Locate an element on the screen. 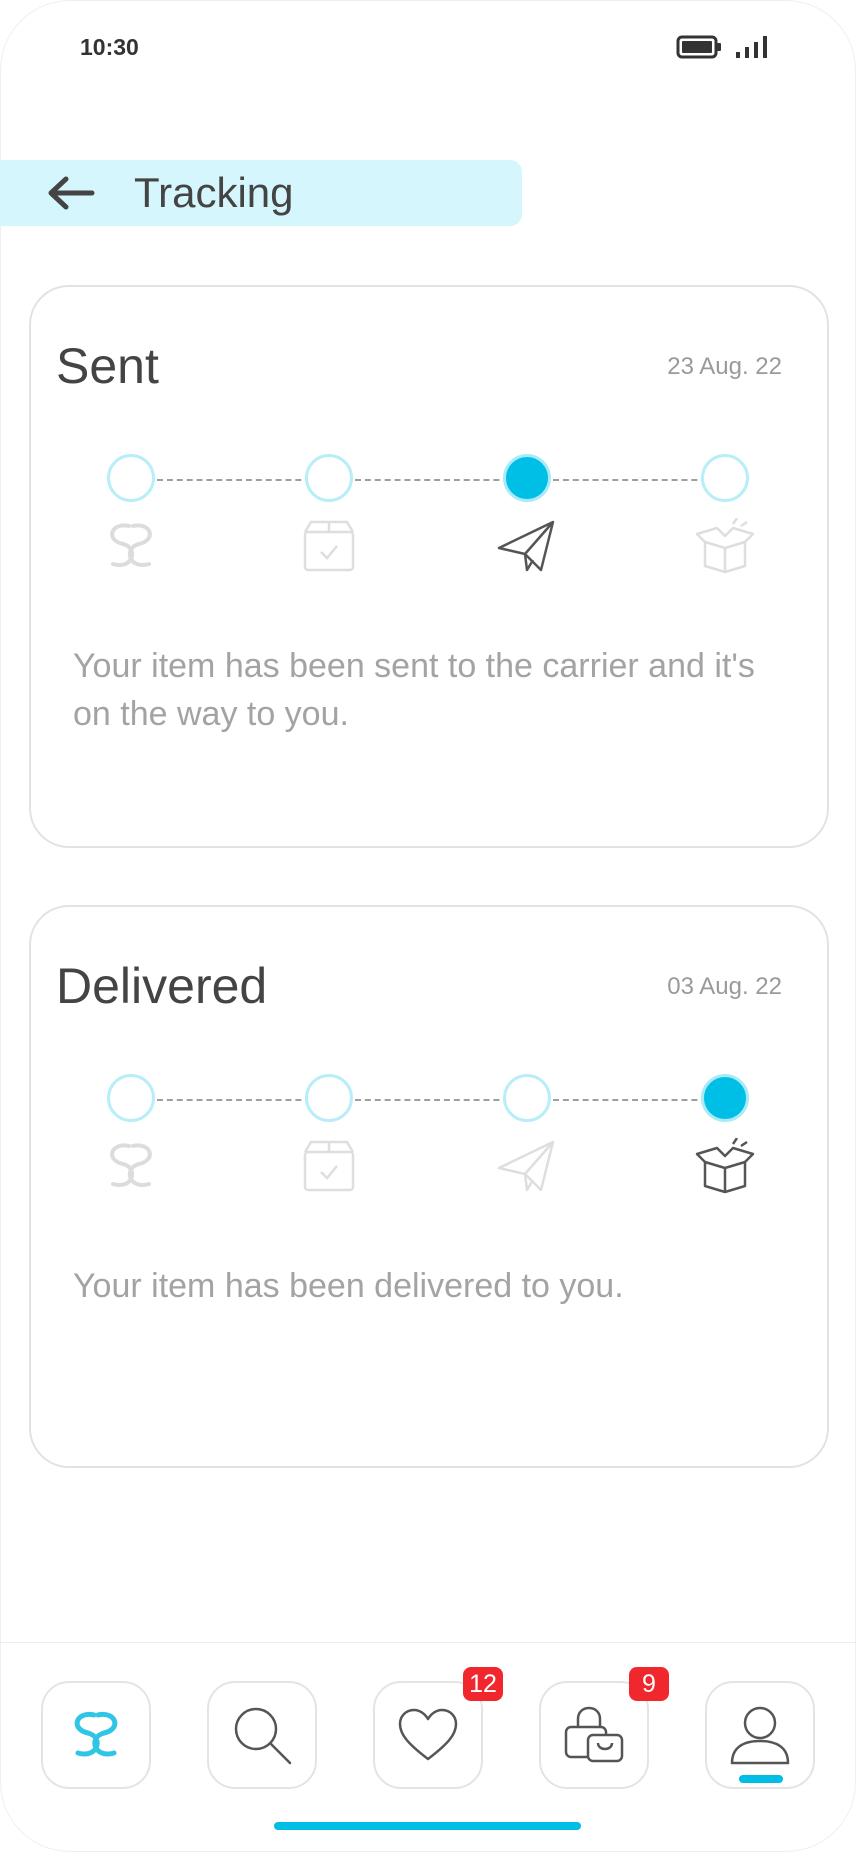 The image size is (856, 1852). favorites-badge: 12 is located at coordinates (483, 1684).